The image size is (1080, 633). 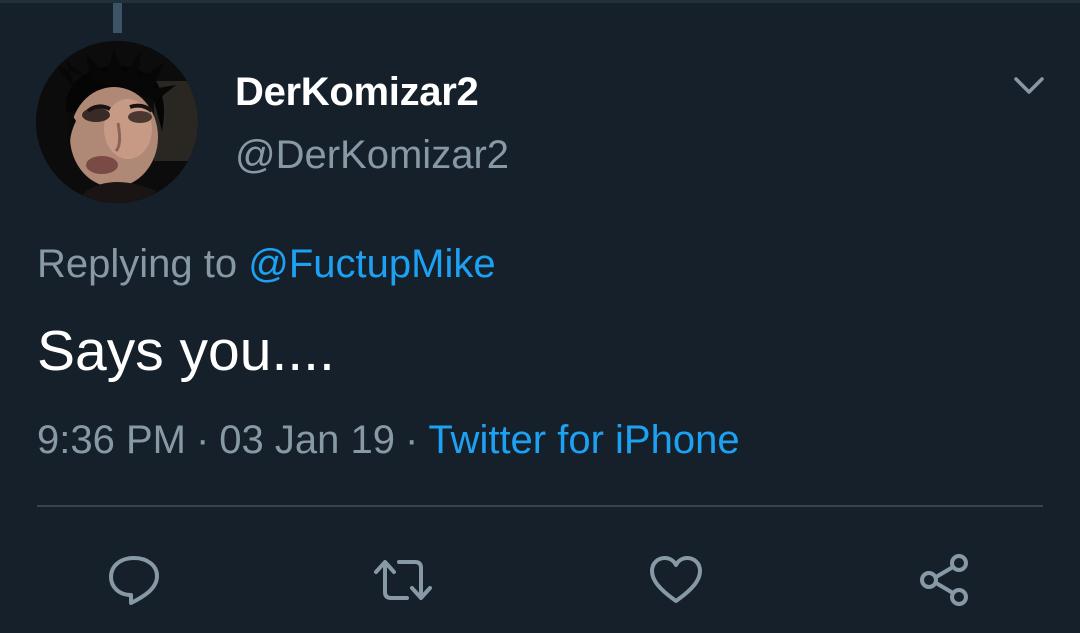 I want to click on tweet-source-link: Twitter for iPhone, so click(x=583, y=440).